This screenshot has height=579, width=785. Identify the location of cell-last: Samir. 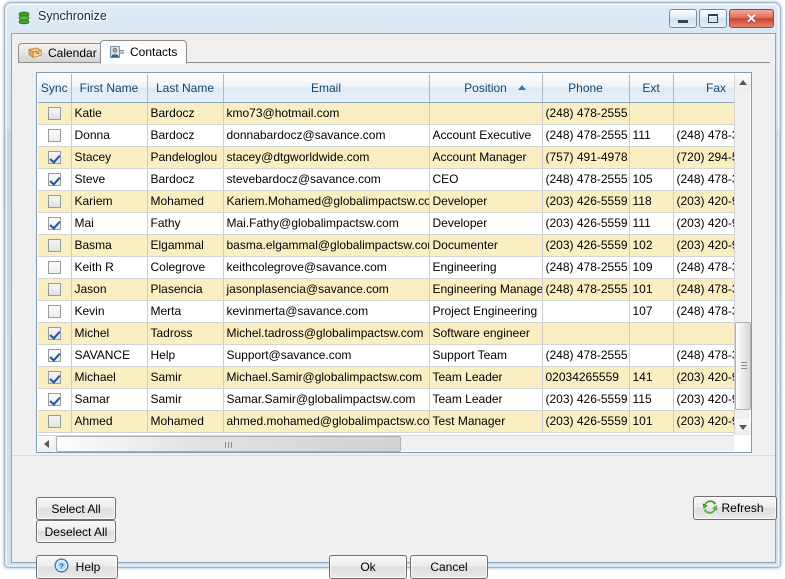
(185, 377).